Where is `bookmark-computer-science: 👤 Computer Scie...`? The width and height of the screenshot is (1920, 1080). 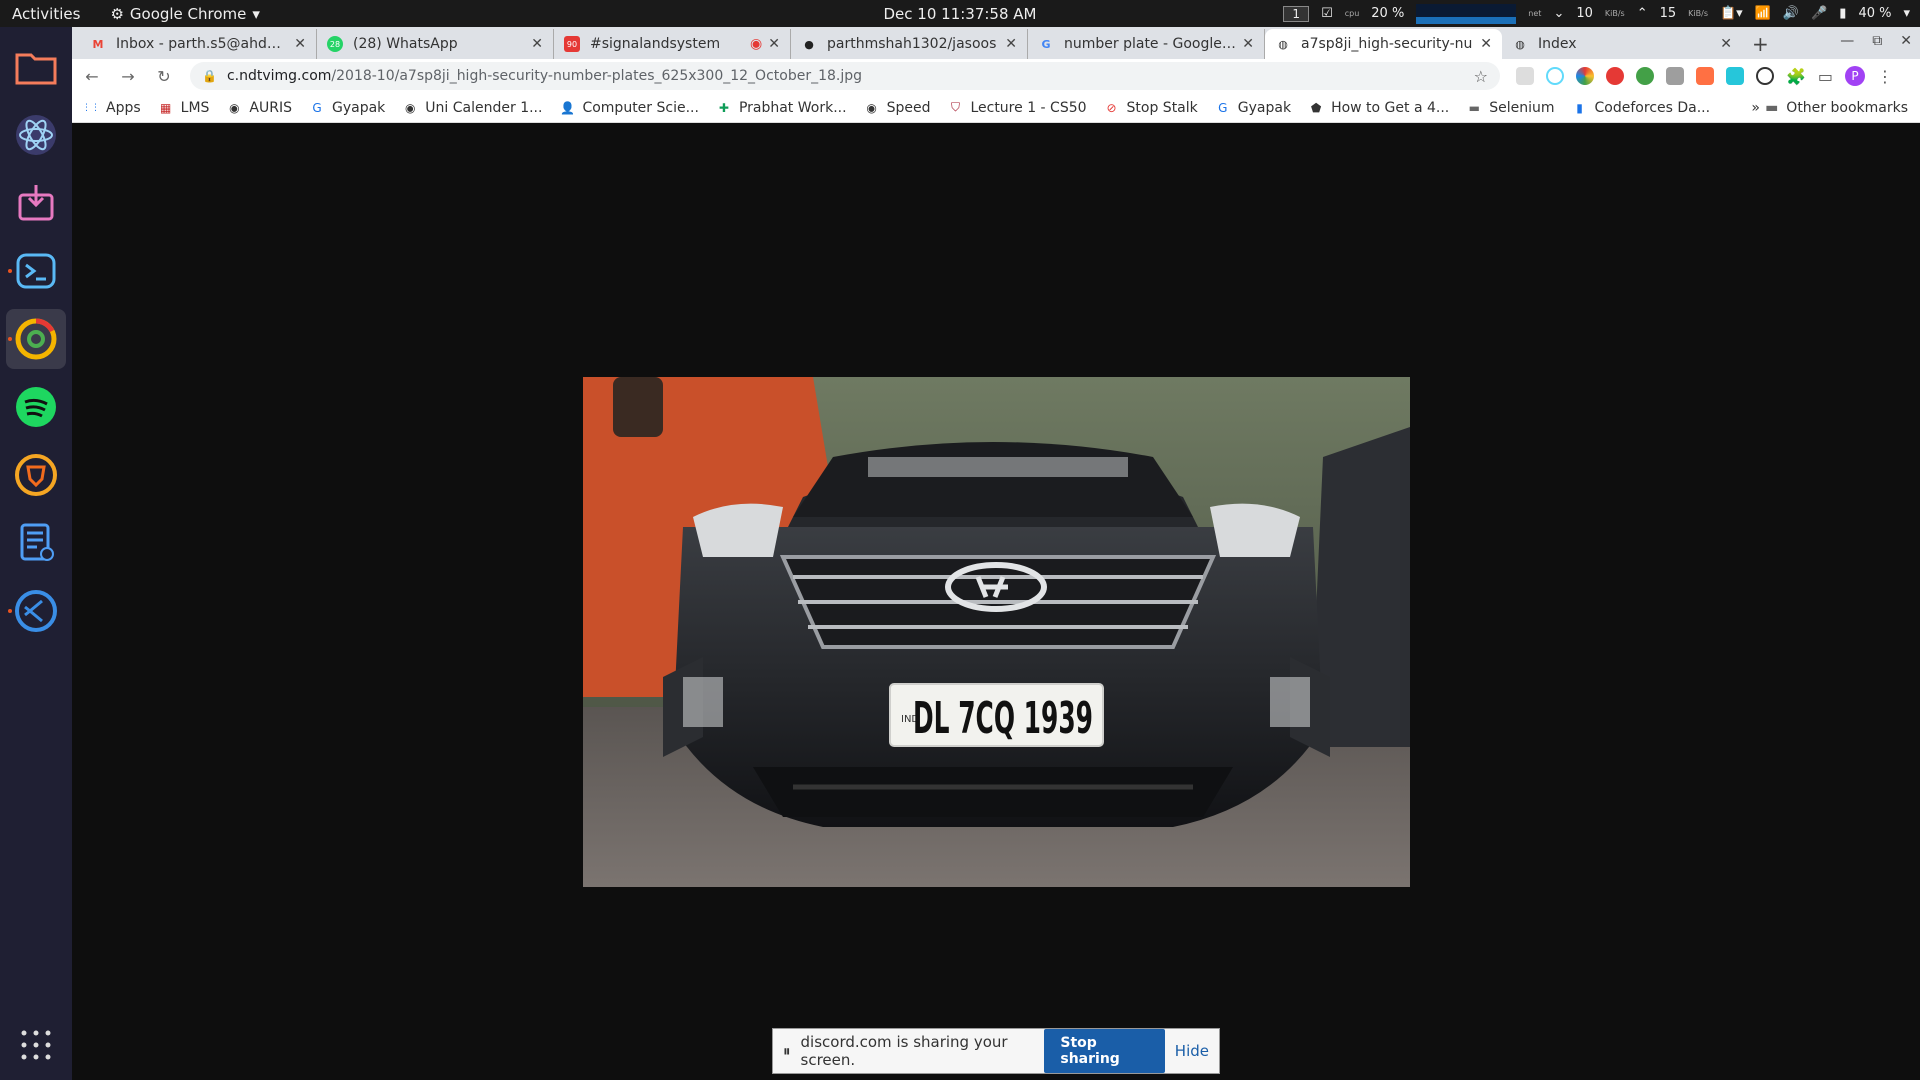 bookmark-computer-science: 👤 Computer Scie... is located at coordinates (629, 107).